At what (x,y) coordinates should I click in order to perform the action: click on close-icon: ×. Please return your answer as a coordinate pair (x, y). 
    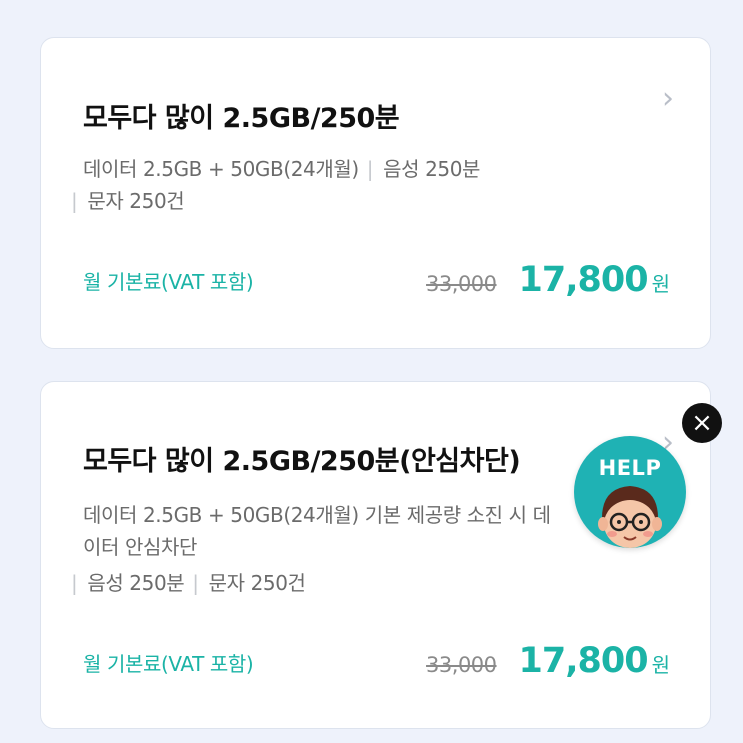
    Looking at the image, I should click on (702, 423).